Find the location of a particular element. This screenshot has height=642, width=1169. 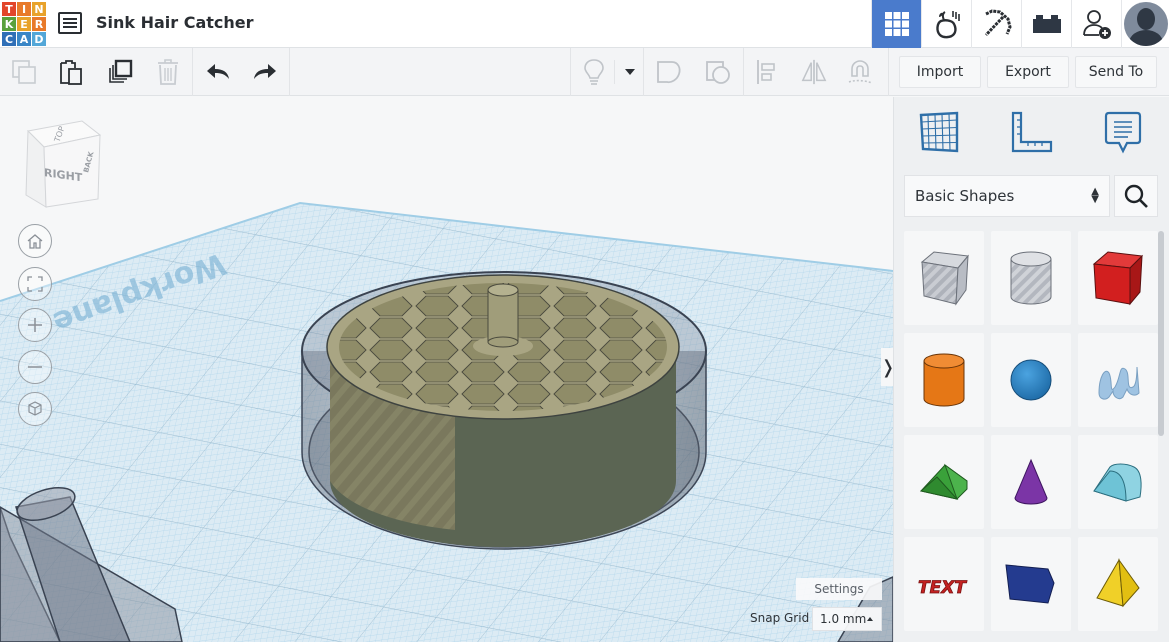

polygon-thumbnail-icon is located at coordinates (1030, 584).